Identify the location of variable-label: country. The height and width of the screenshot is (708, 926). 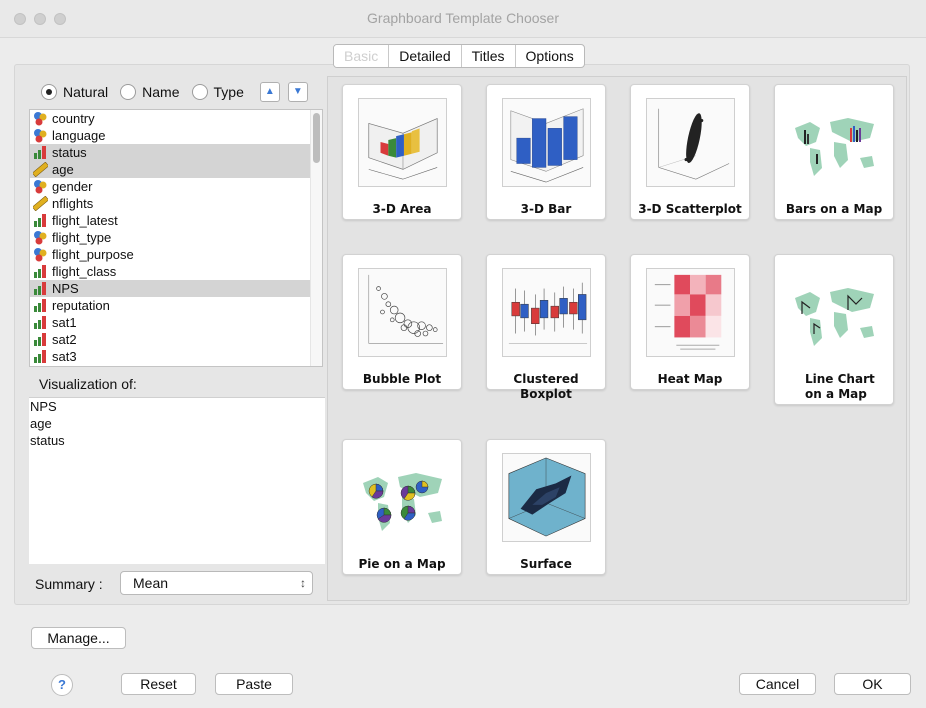
(73, 118).